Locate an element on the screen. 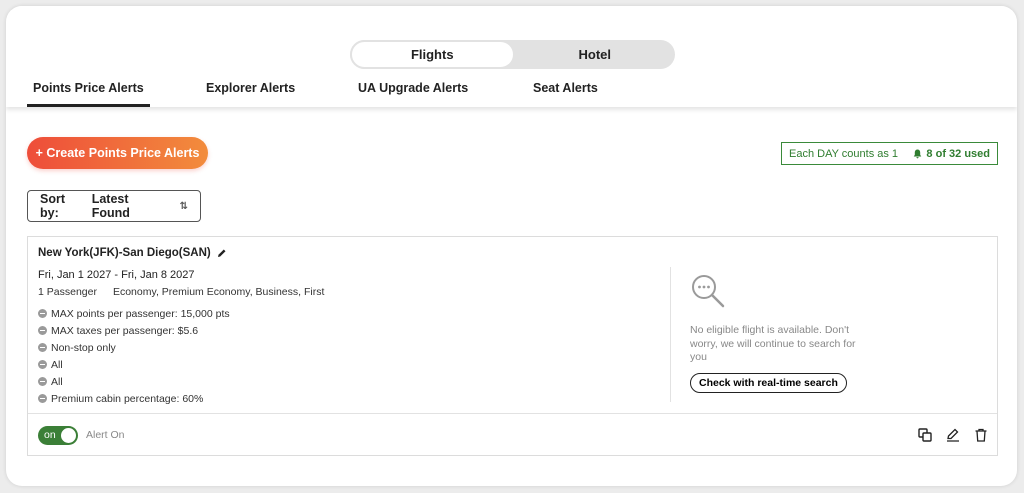  trash-icon is located at coordinates (981, 435).